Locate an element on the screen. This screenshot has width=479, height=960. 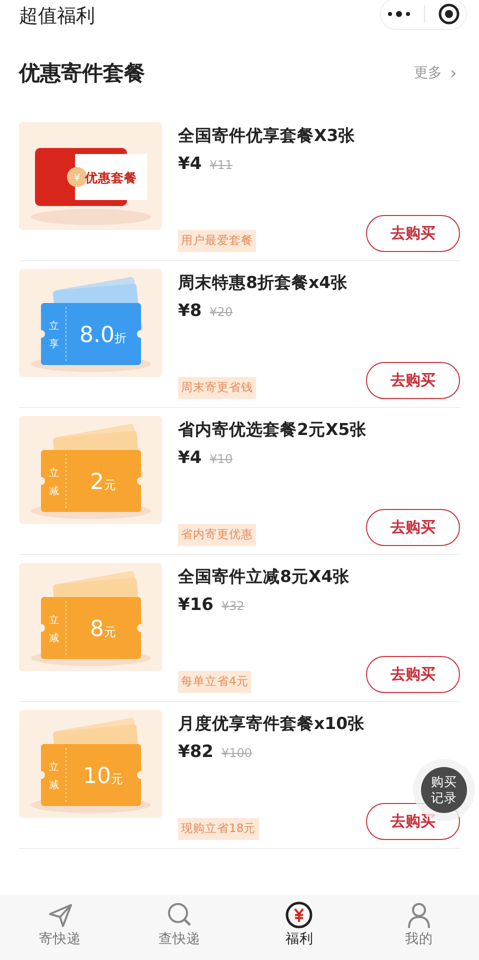
coupon-drawing: 立减 2 元 is located at coordinates (90, 470).